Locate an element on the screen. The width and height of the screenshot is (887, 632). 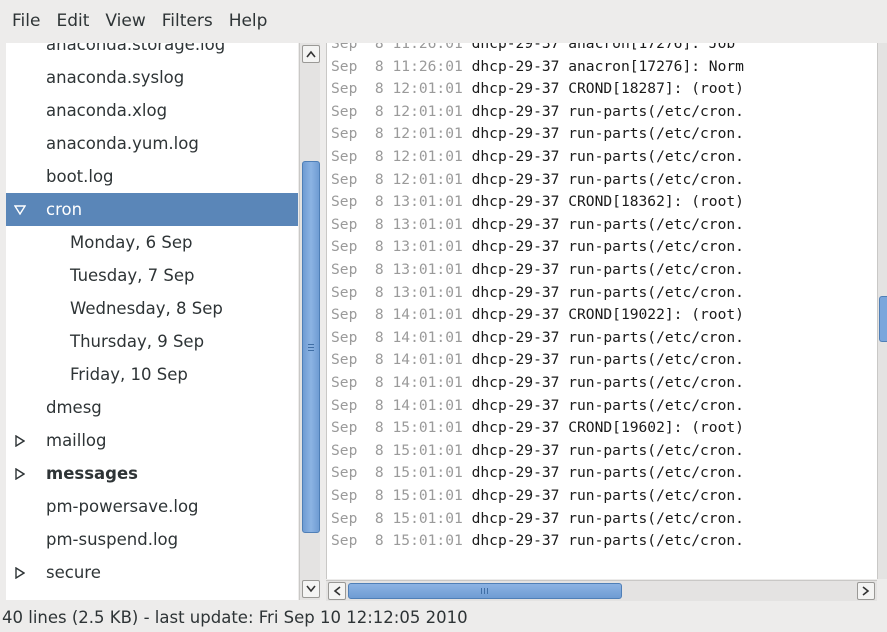
tree-item: anaconda.xlog is located at coordinates (152, 110).